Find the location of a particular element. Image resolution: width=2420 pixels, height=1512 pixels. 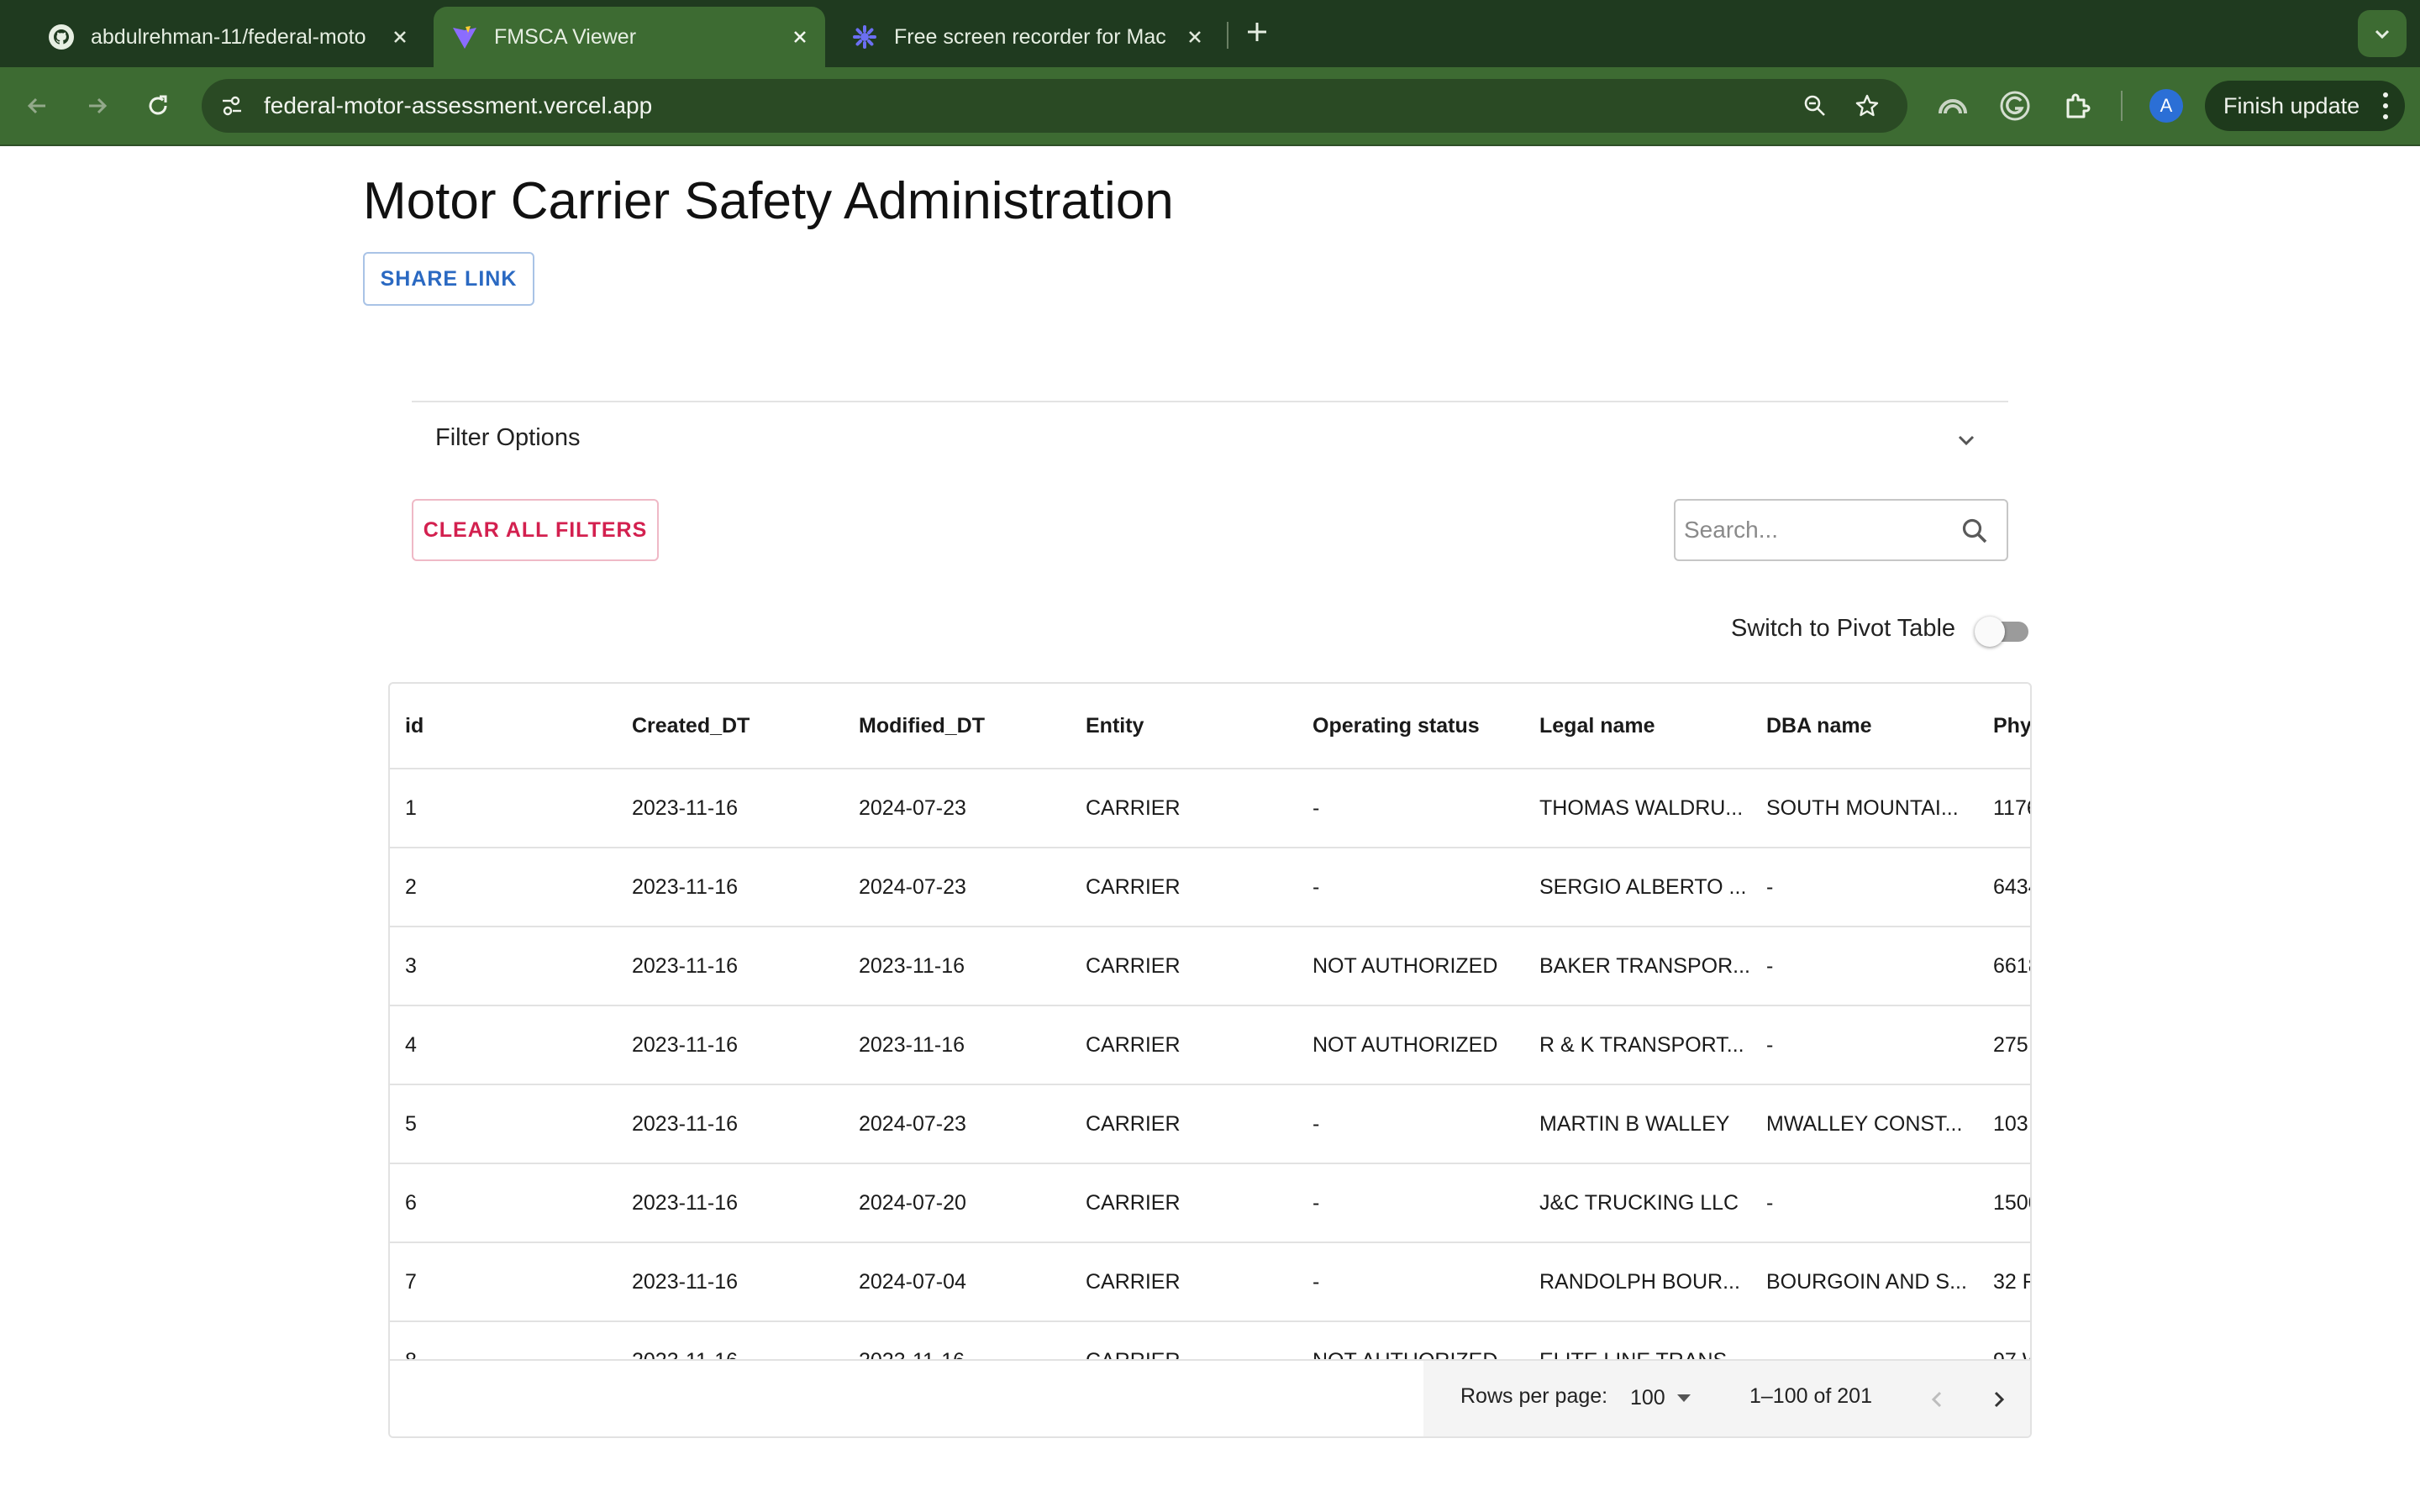

finish-update-label: Finish update is located at coordinates (2291, 105).